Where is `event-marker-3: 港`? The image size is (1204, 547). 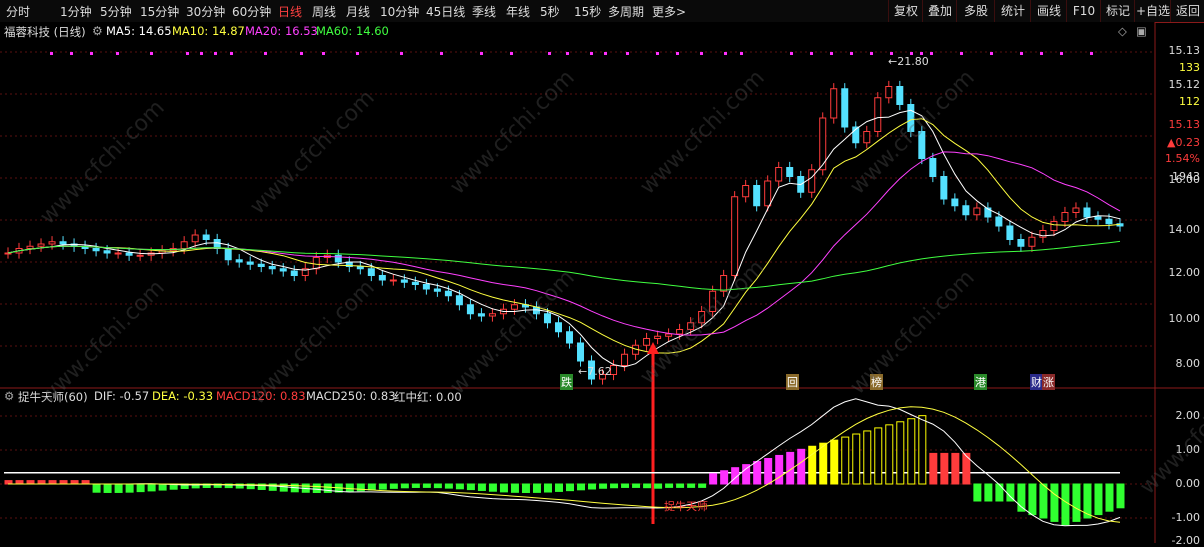
event-marker-3: 港 is located at coordinates (980, 382).